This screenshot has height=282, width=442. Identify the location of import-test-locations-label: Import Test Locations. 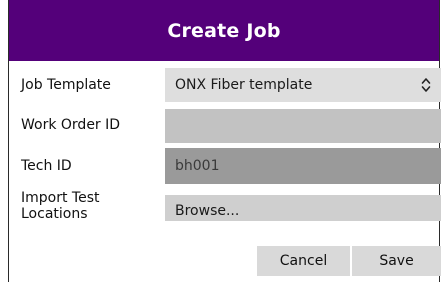
(60, 206).